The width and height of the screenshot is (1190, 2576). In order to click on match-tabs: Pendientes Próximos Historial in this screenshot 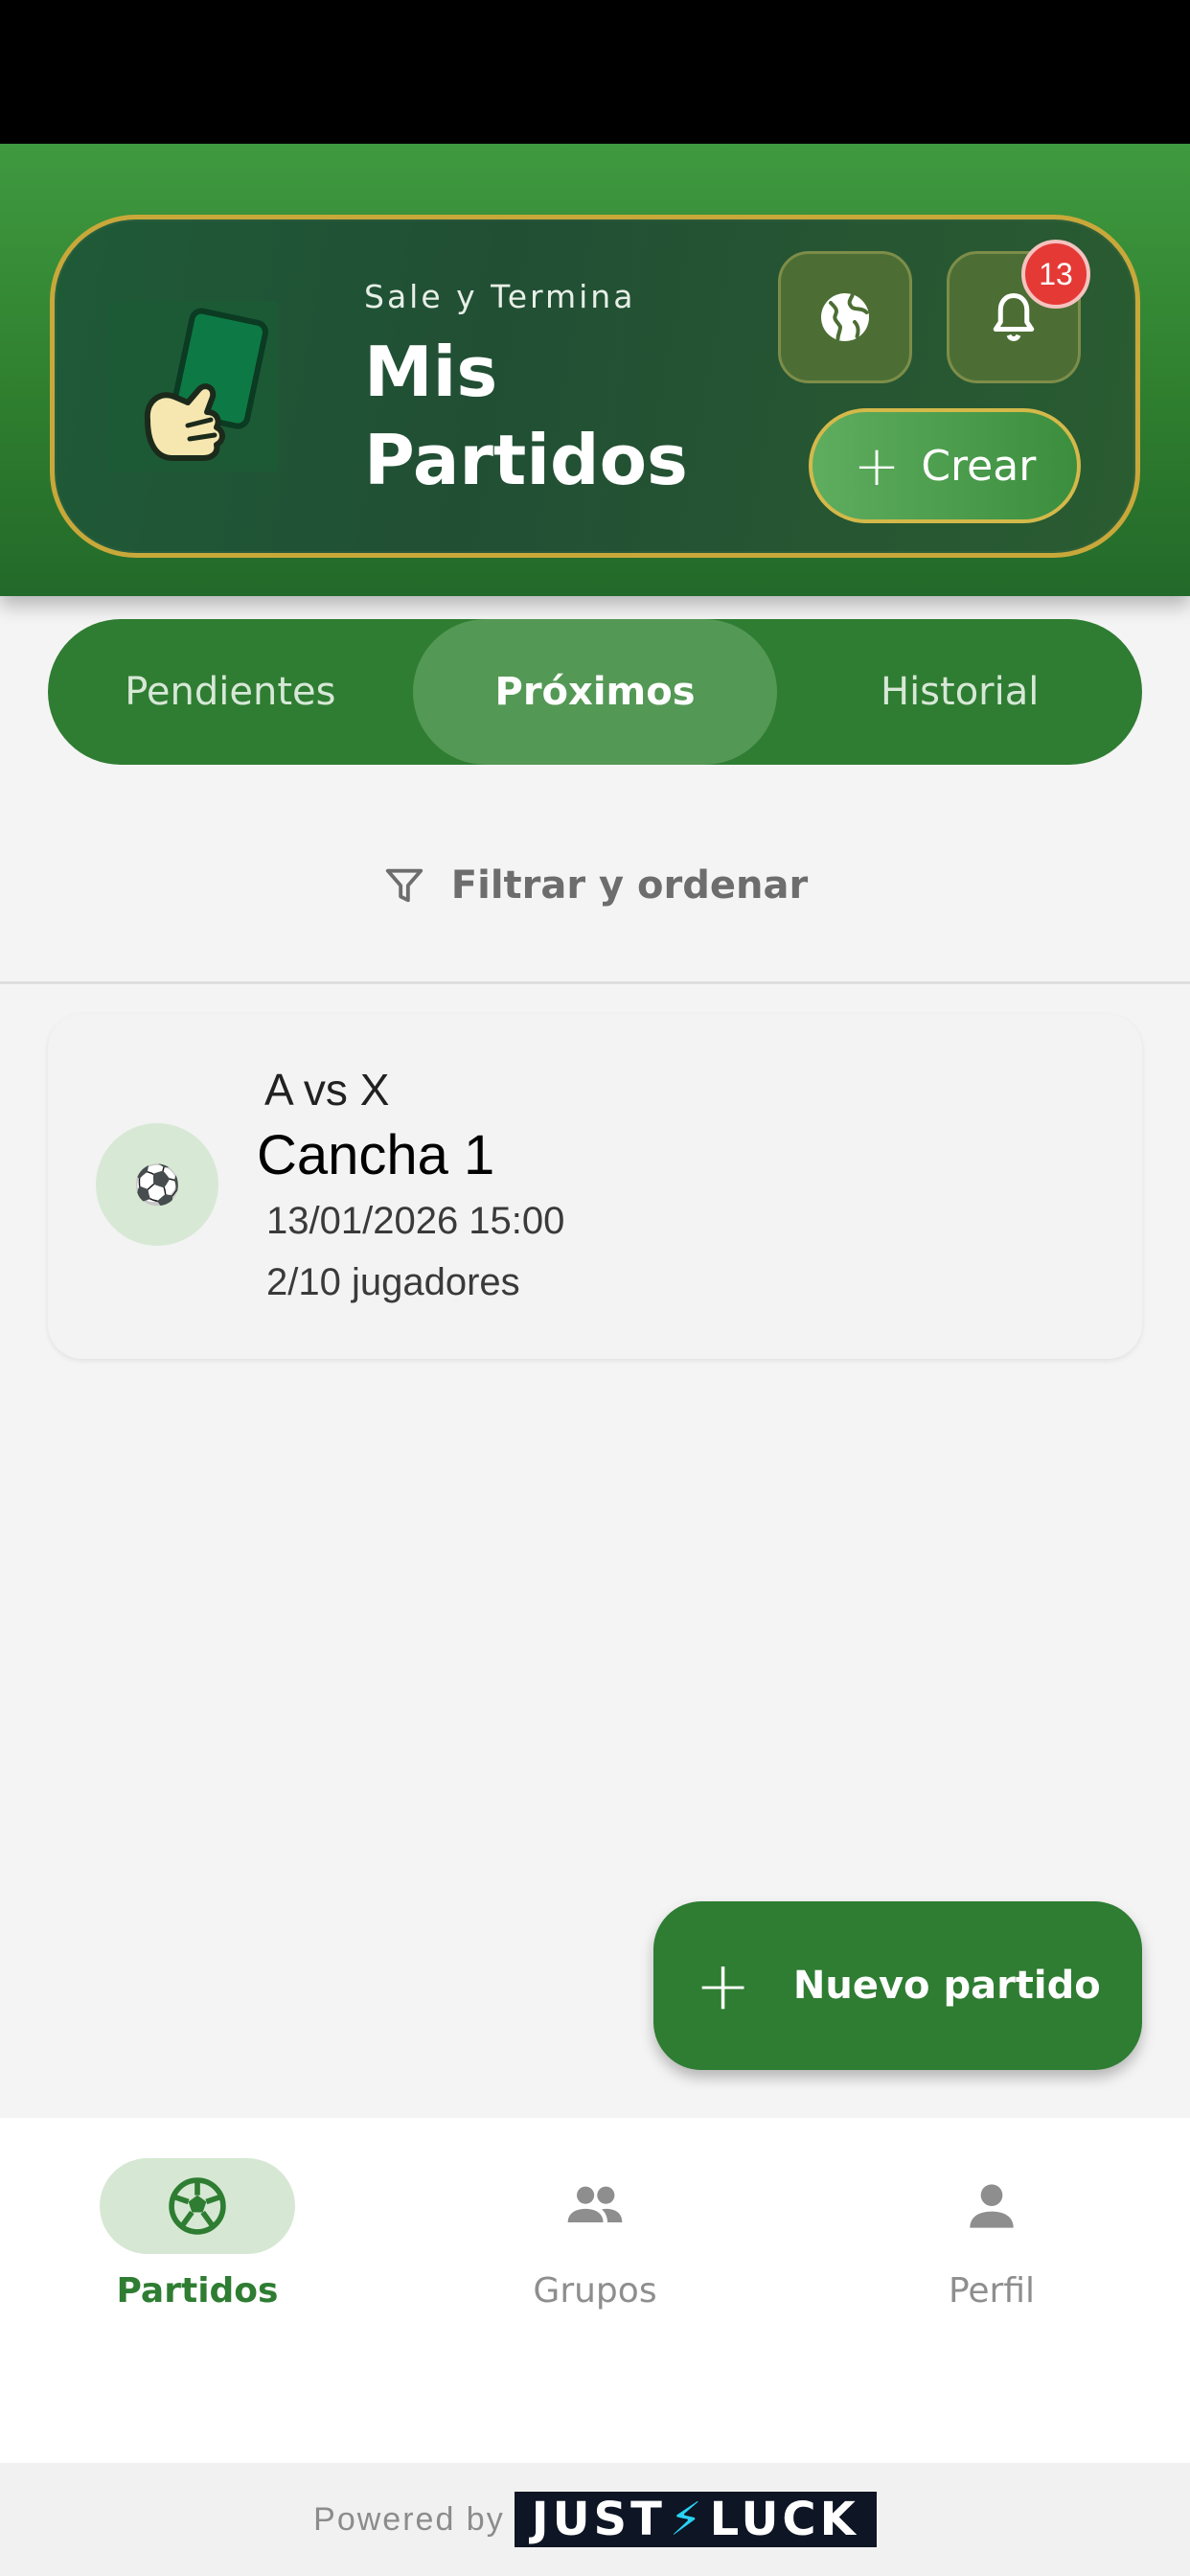, I will do `click(595, 692)`.